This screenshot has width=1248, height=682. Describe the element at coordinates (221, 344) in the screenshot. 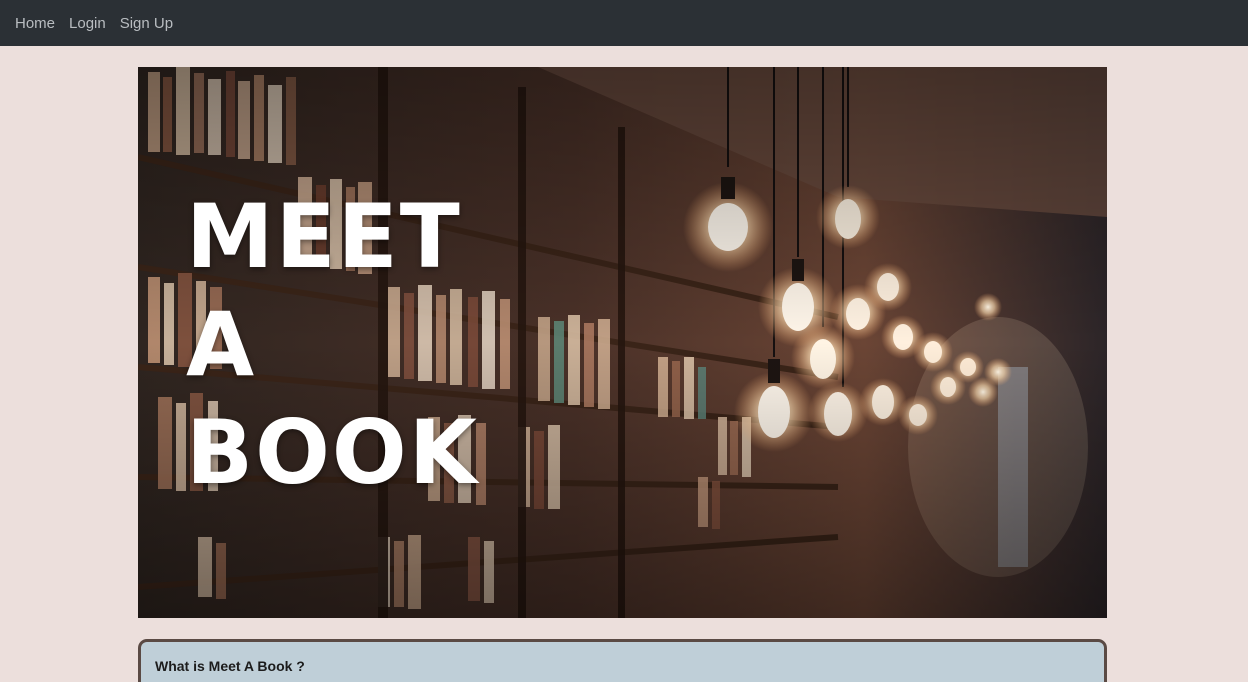

I see `hero-title-line: A` at that location.